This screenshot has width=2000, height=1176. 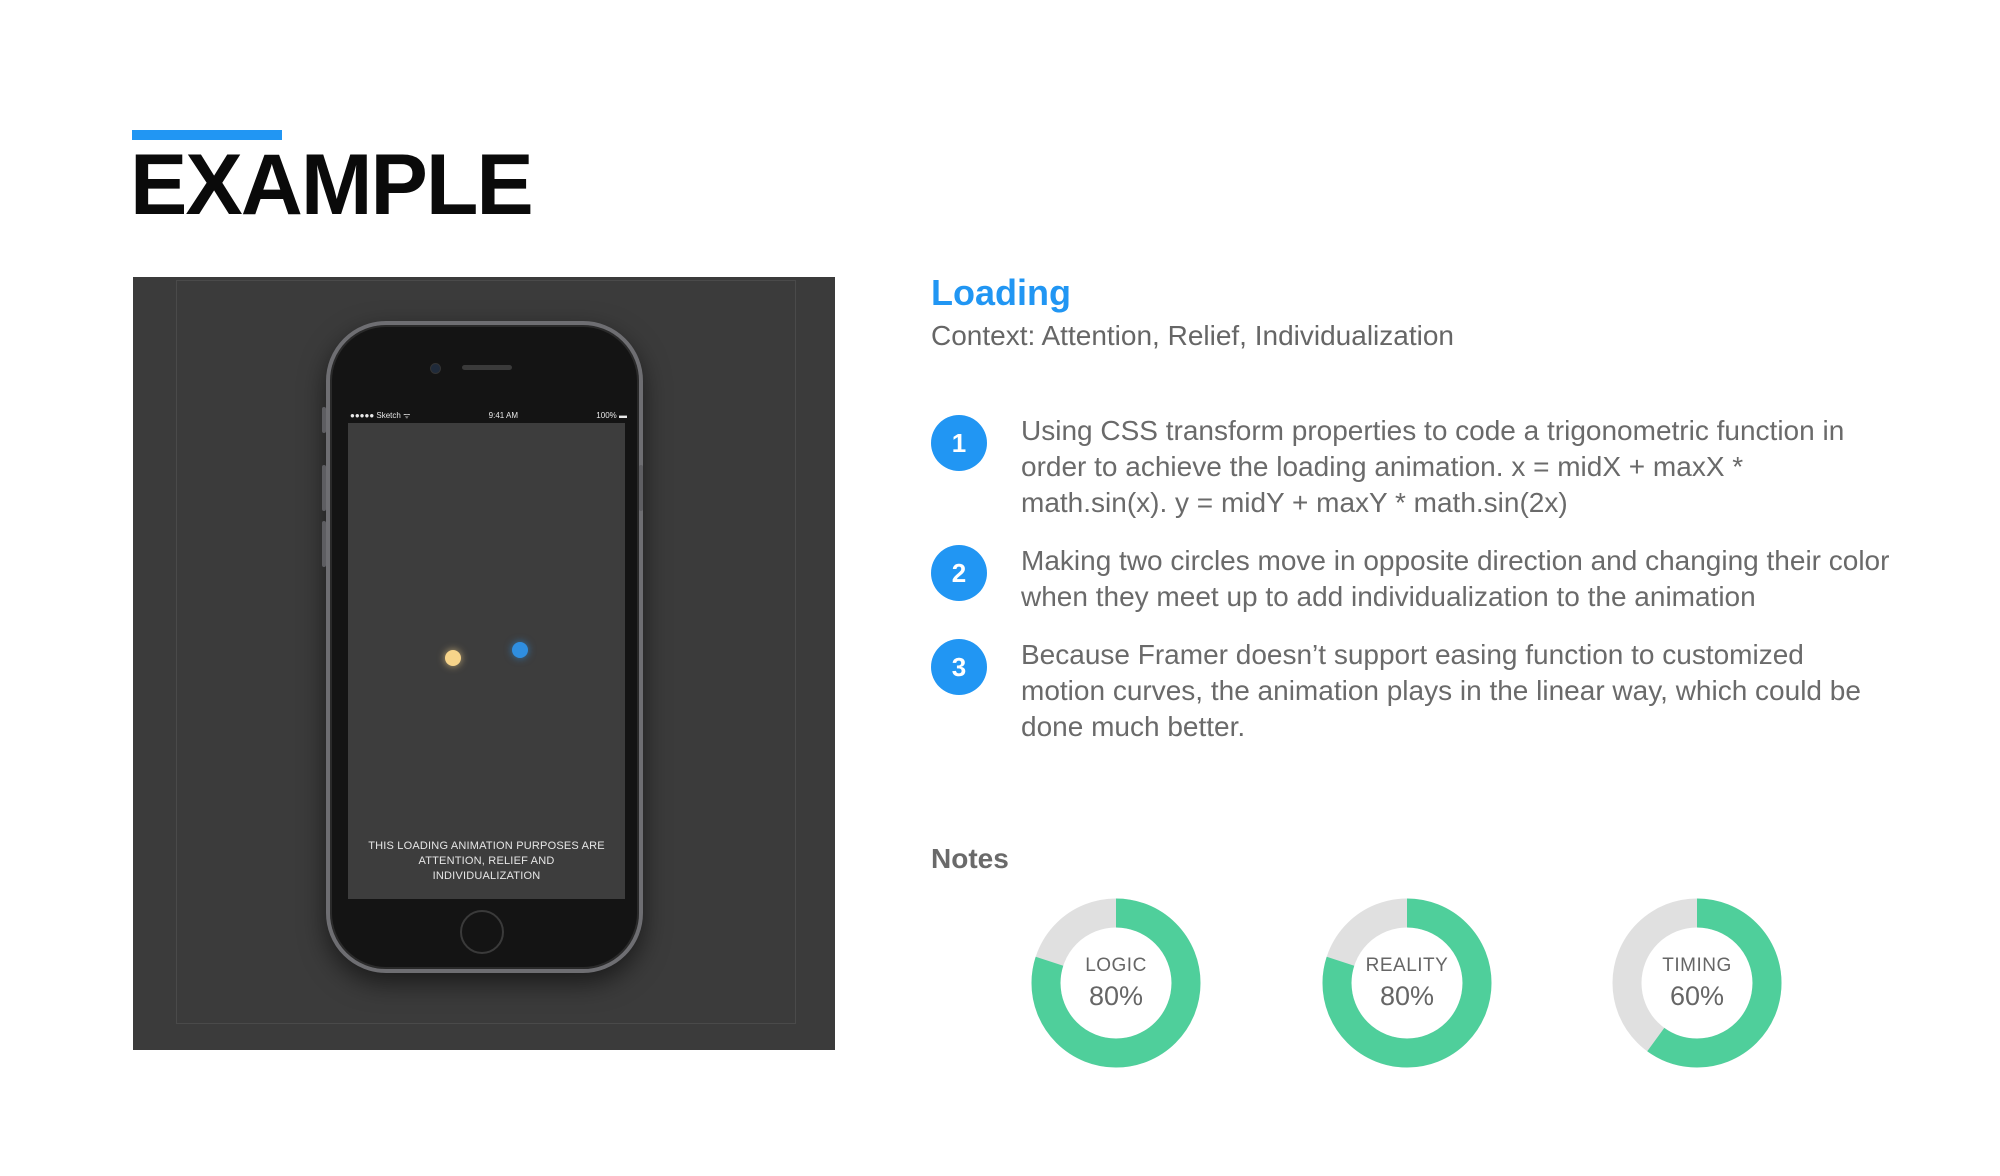 What do you see at coordinates (520, 650) in the screenshot?
I see `loading-dot-blue` at bounding box center [520, 650].